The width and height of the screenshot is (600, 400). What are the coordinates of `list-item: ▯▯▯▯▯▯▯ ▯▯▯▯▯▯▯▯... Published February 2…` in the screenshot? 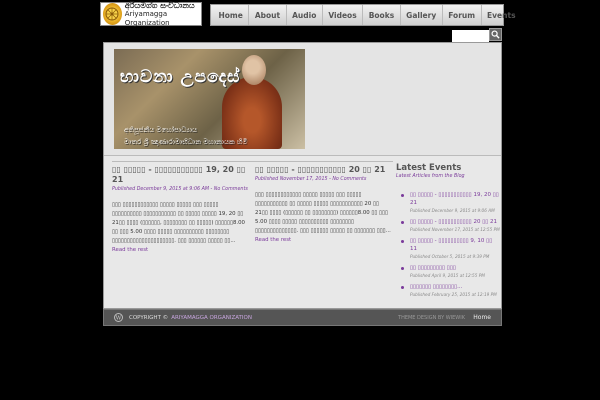 It's located at (448, 290).